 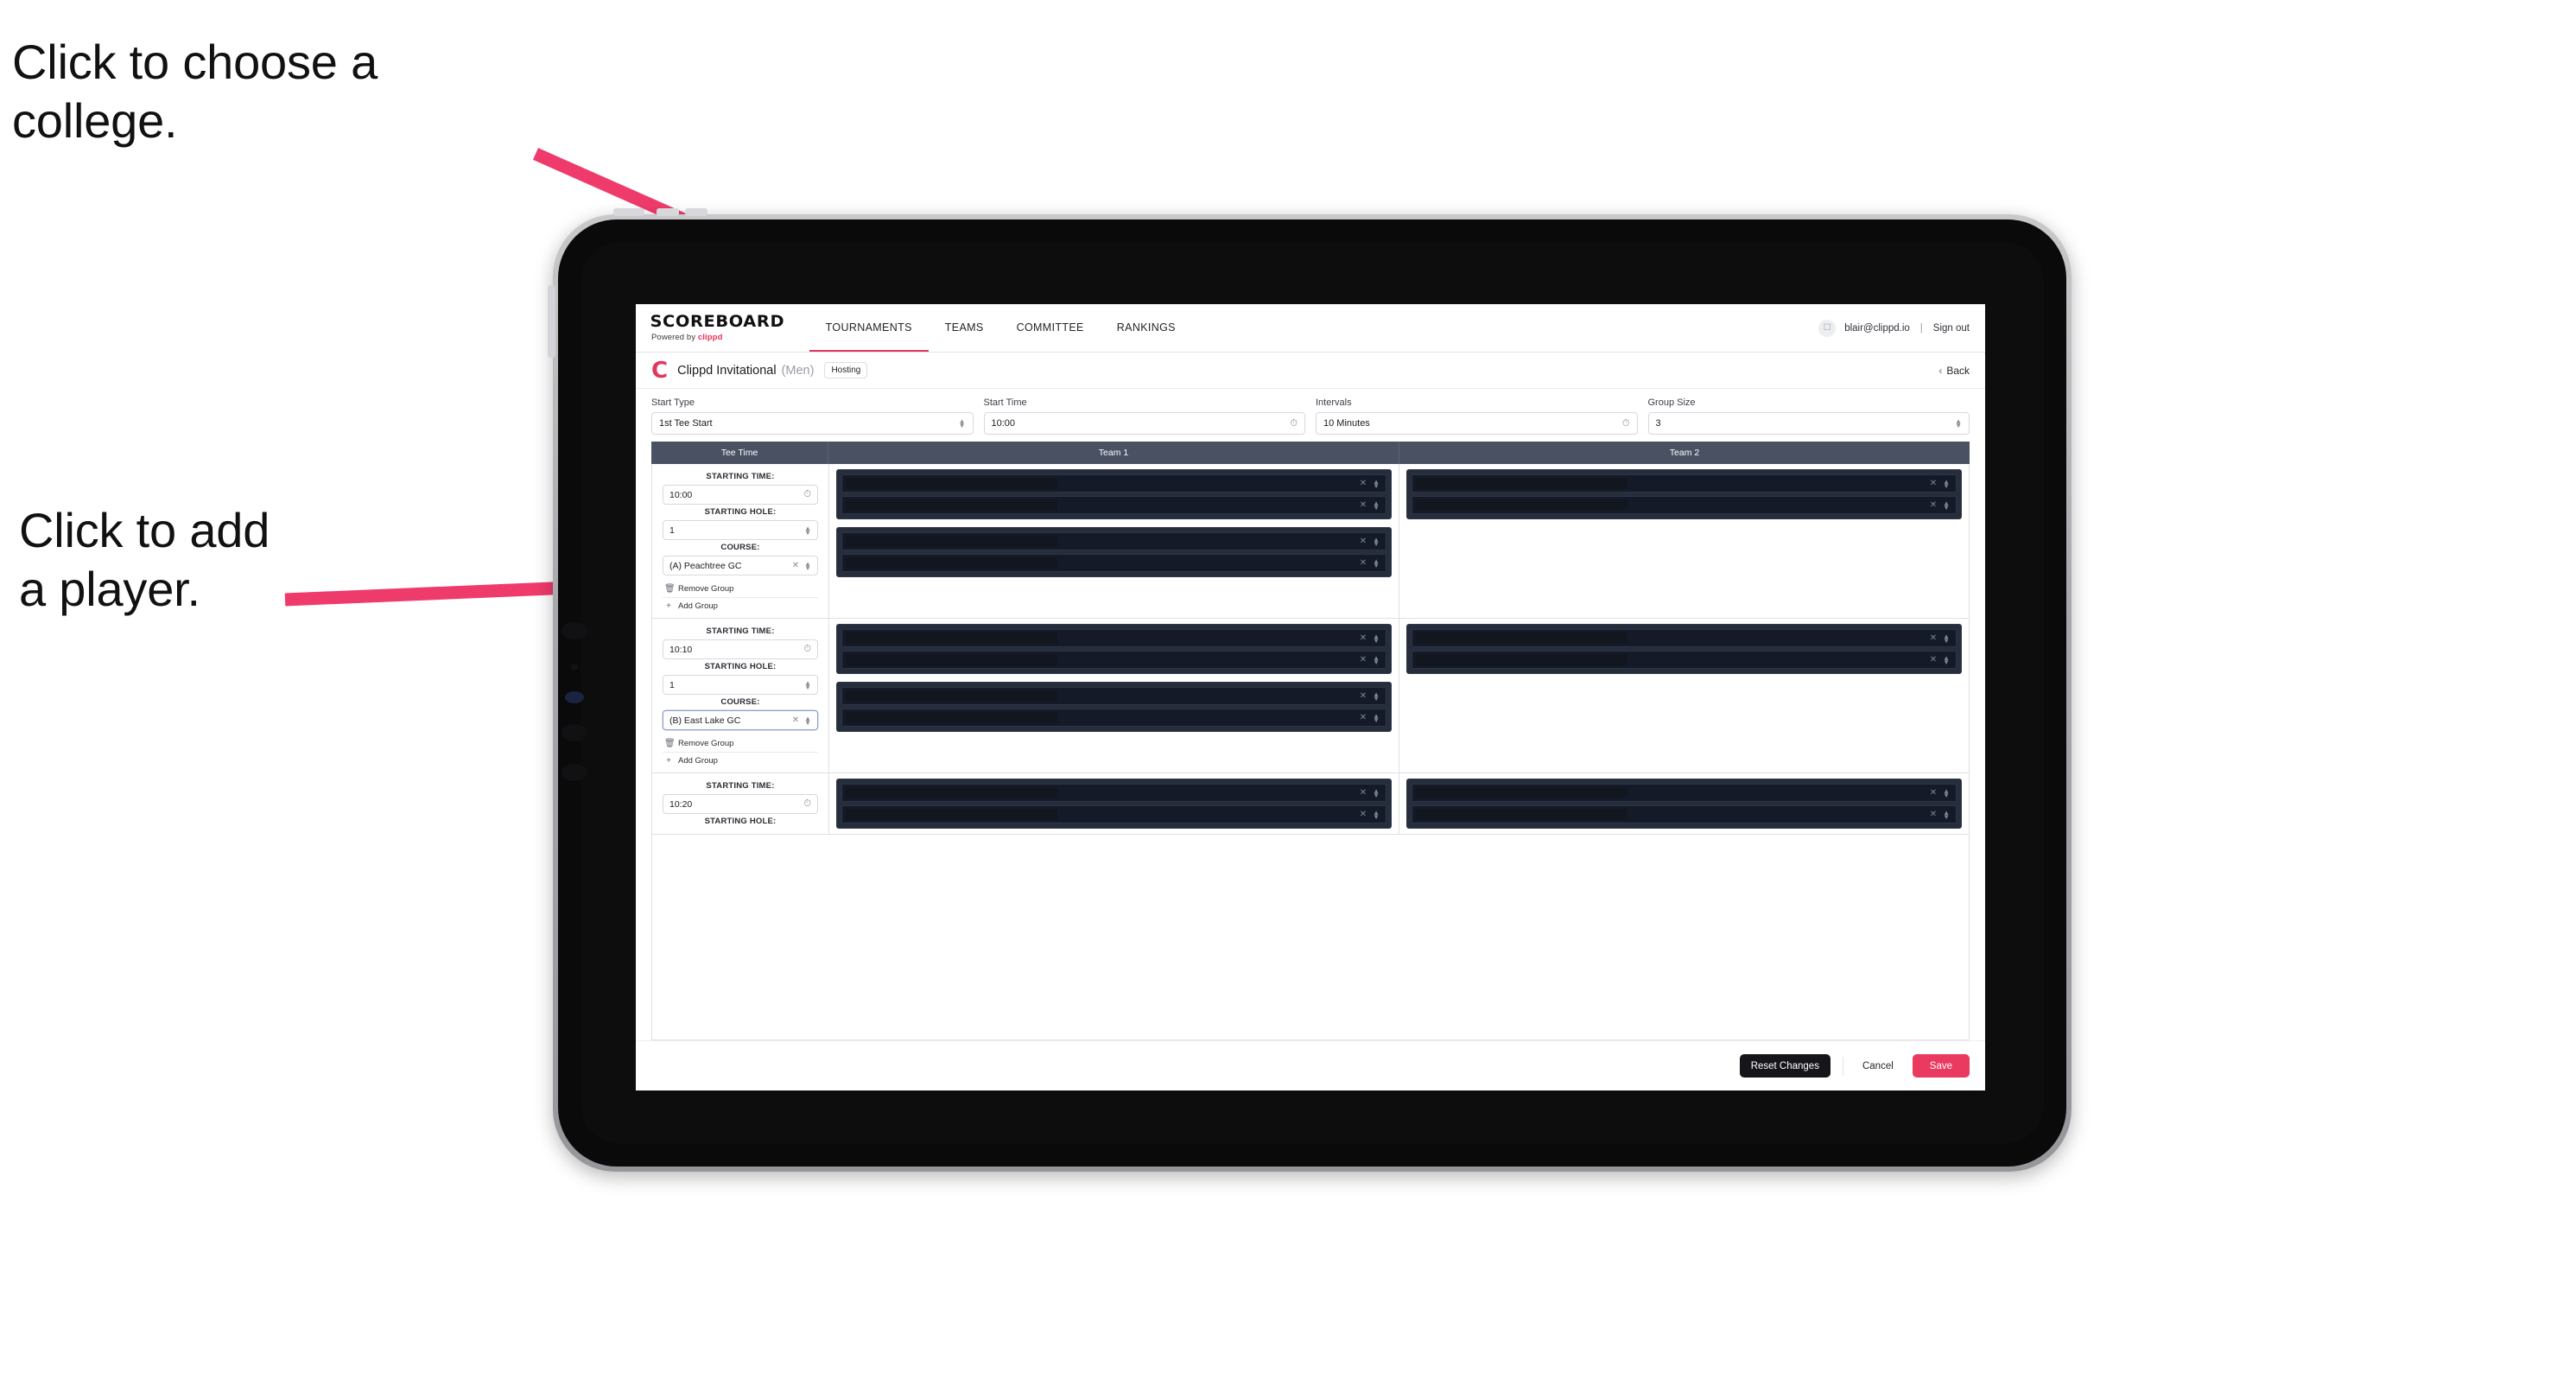 I want to click on power-button, so click(x=628, y=212).